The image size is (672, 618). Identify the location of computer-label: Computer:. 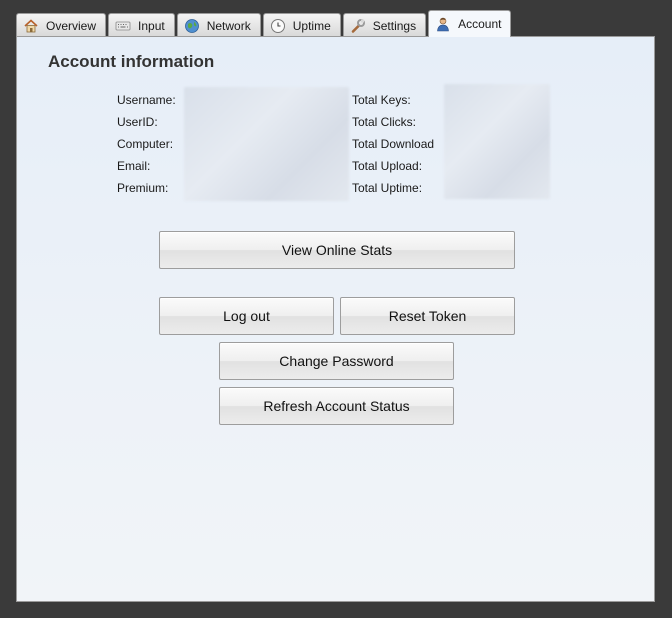
(145, 144).